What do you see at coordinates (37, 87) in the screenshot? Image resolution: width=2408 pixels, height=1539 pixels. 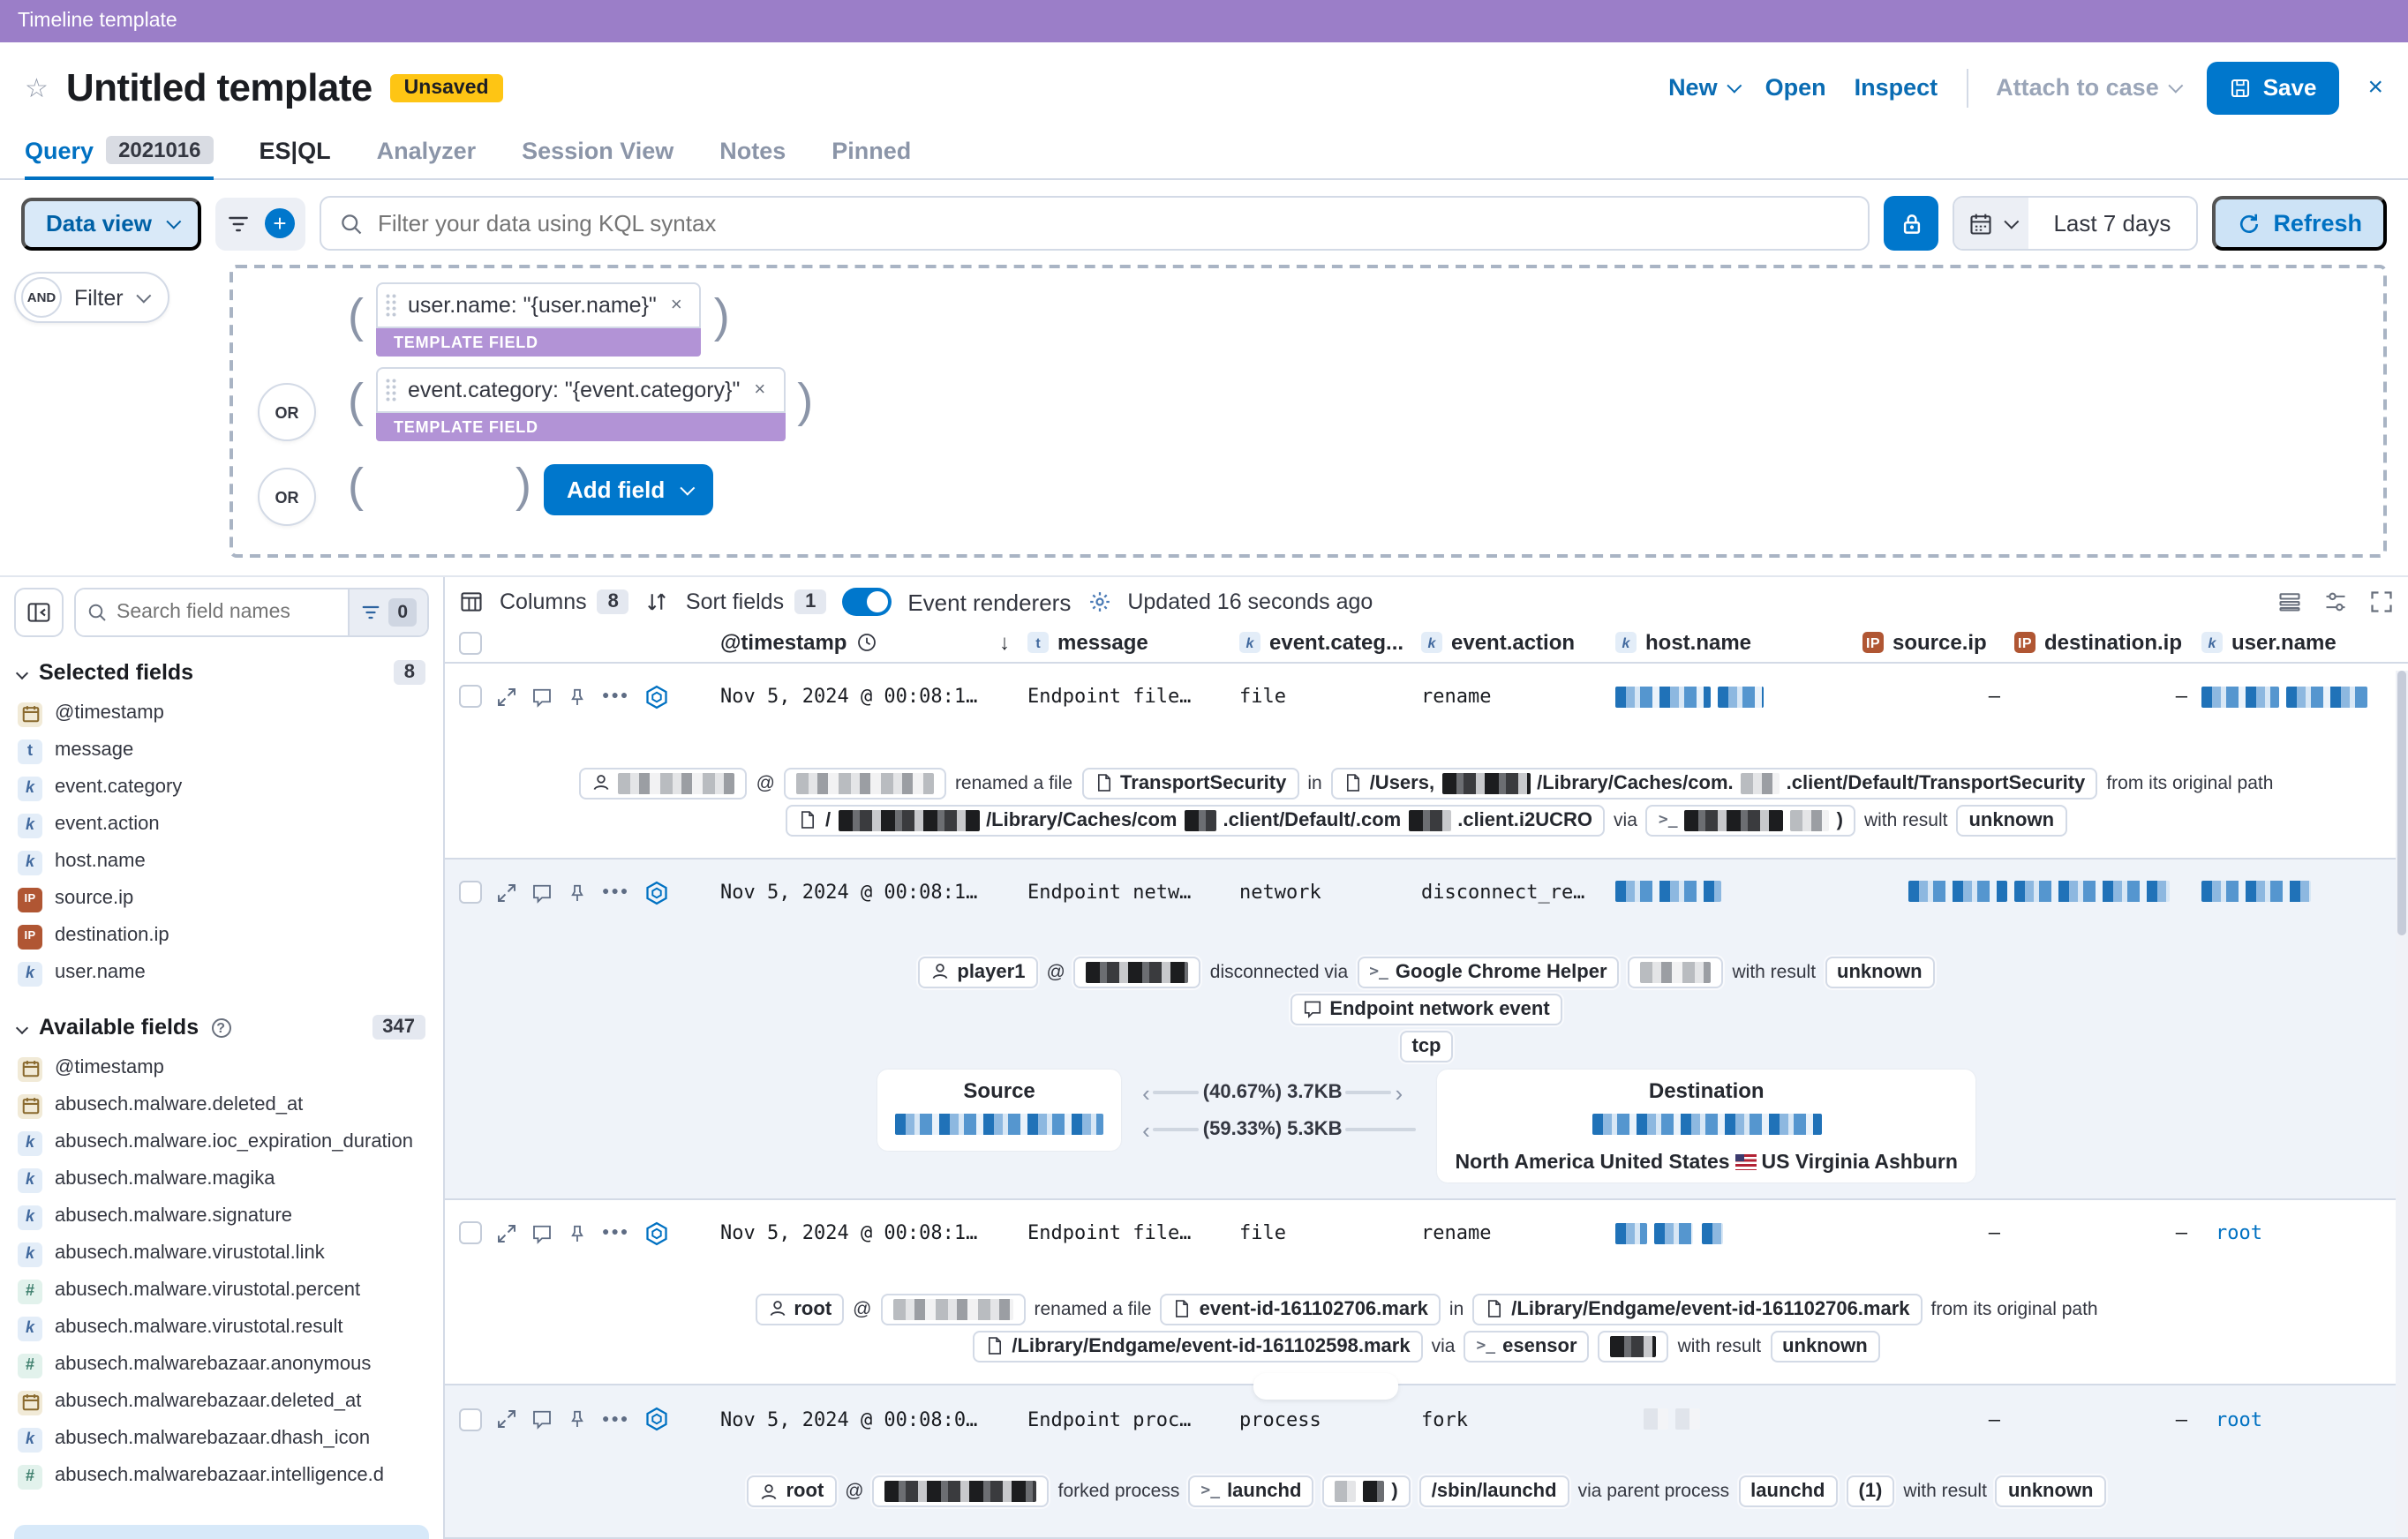 I see `favorite-star-icon: ☆` at bounding box center [37, 87].